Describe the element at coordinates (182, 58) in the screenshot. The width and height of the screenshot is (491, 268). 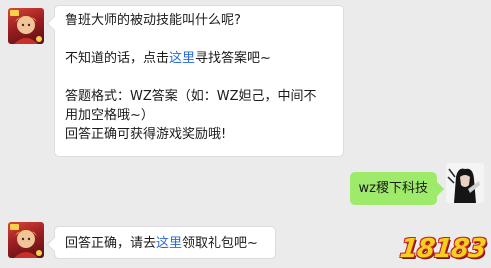
I see `find-answer-link: 这里` at that location.